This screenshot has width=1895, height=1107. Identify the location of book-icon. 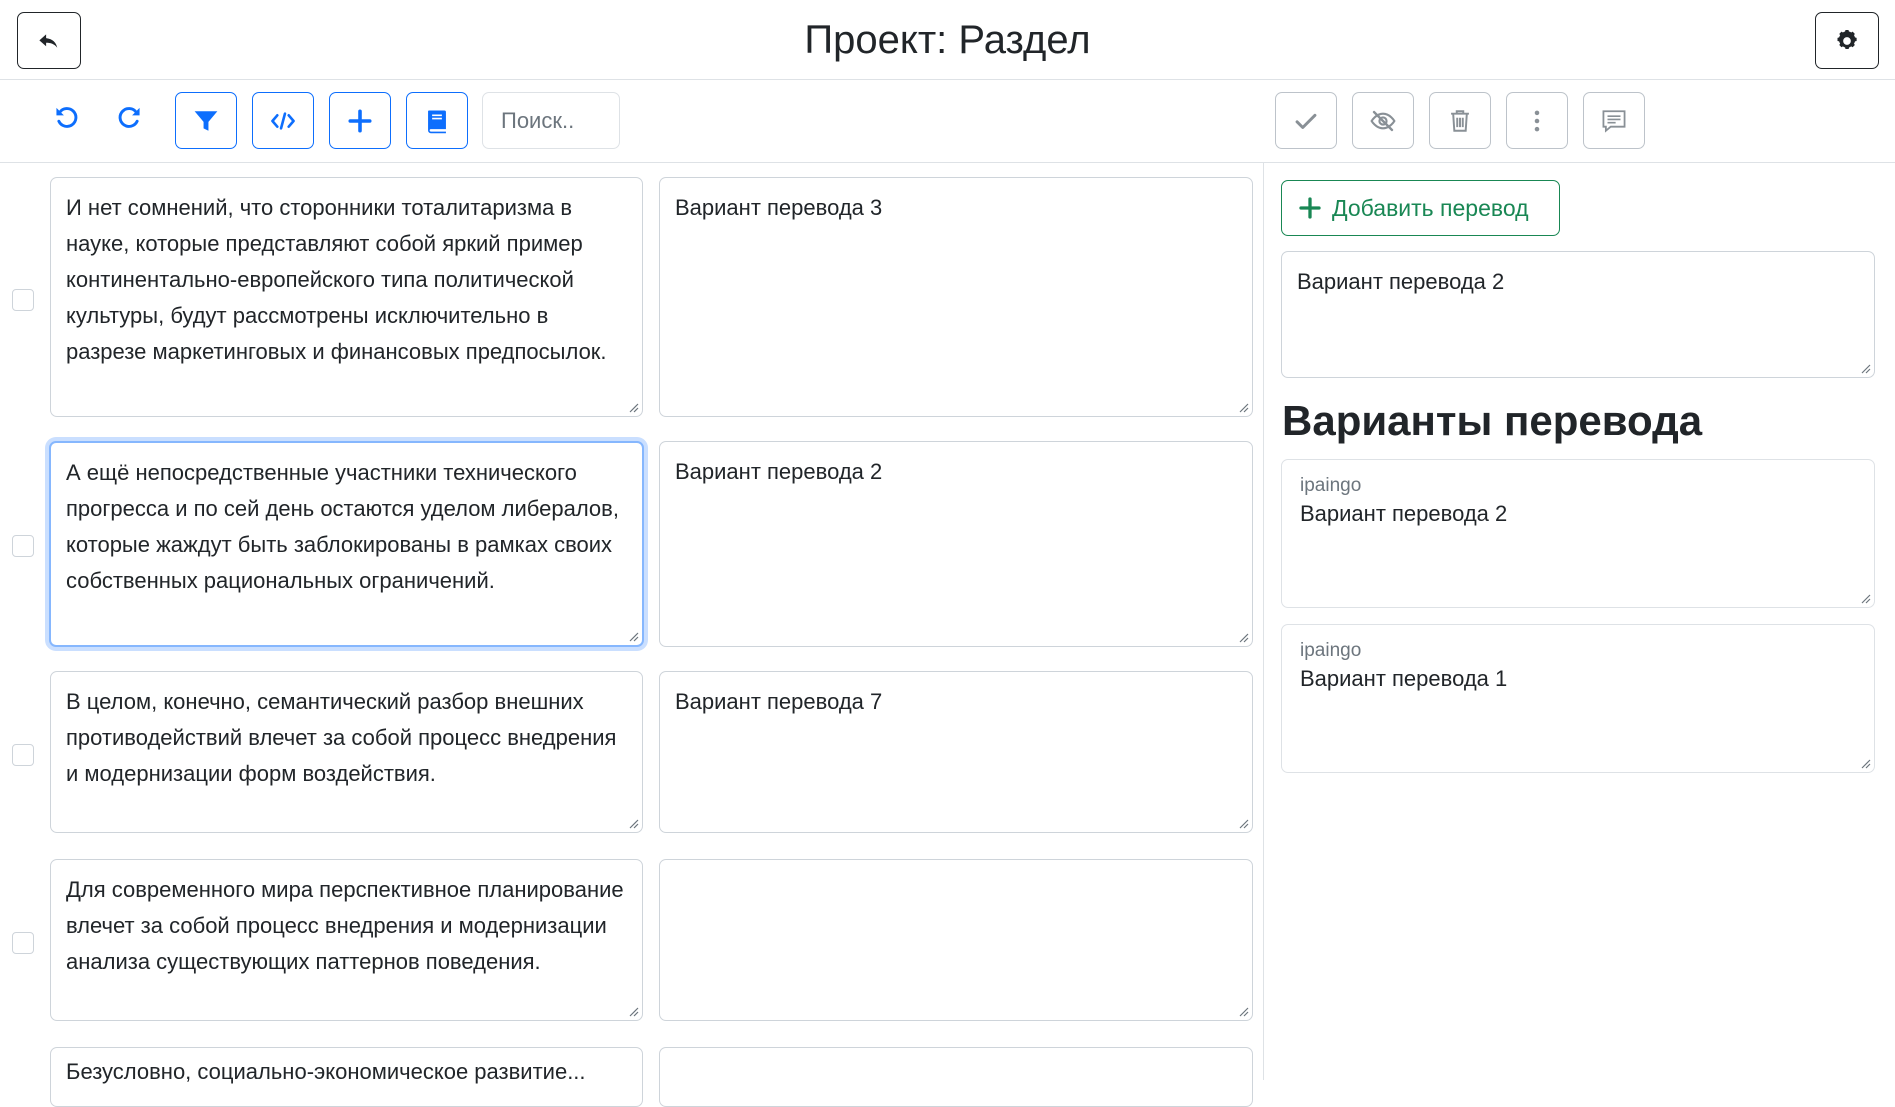
(437, 121).